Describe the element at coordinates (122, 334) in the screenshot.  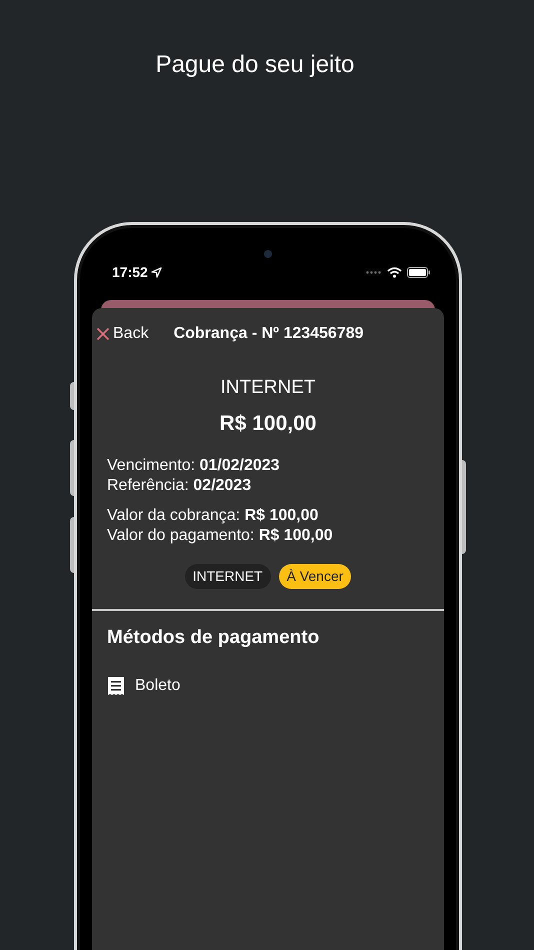
I see `back-button: Back` at that location.